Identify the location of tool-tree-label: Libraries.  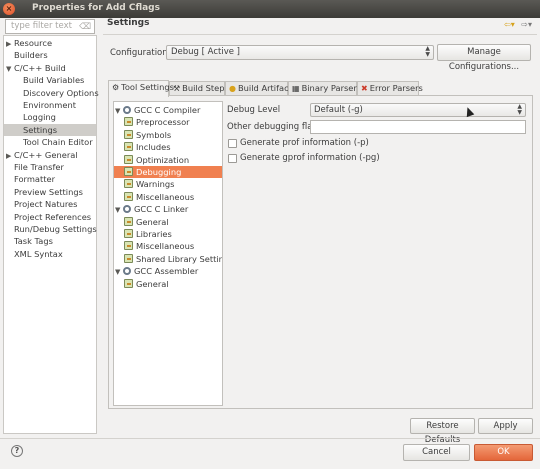
(154, 234).